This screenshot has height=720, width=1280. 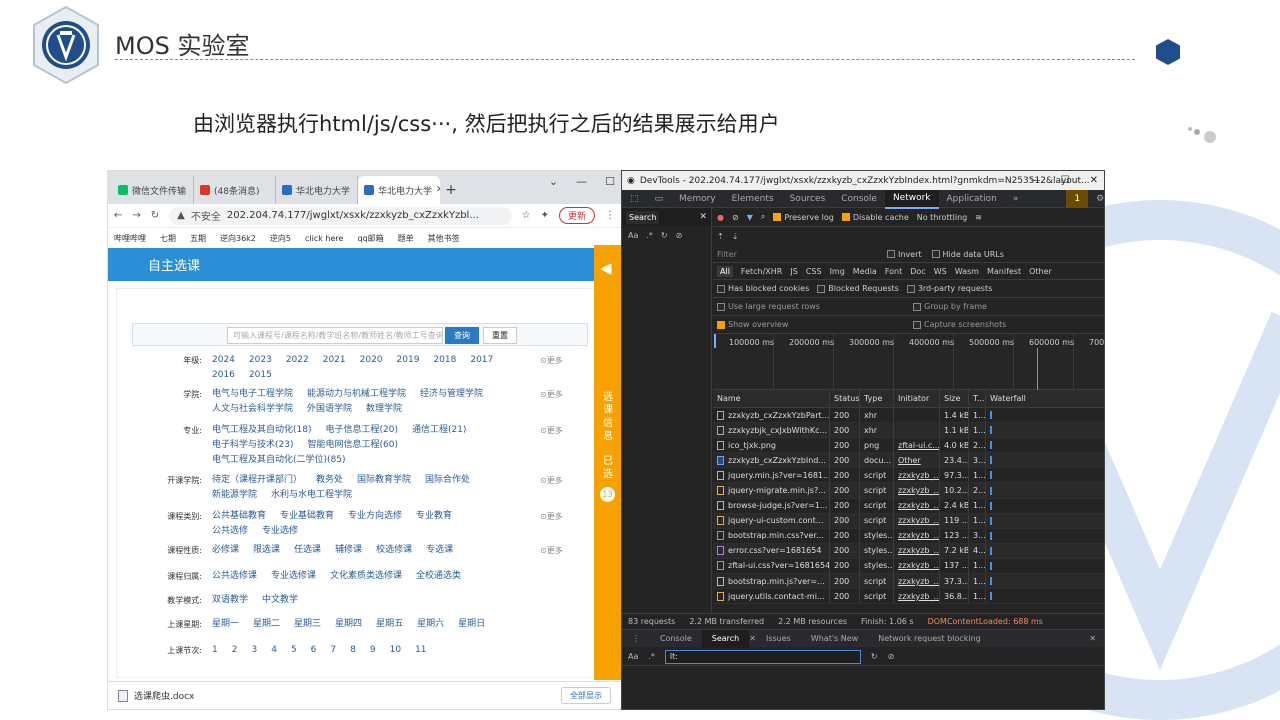 I want to click on filter-option: 2018, so click(x=444, y=360).